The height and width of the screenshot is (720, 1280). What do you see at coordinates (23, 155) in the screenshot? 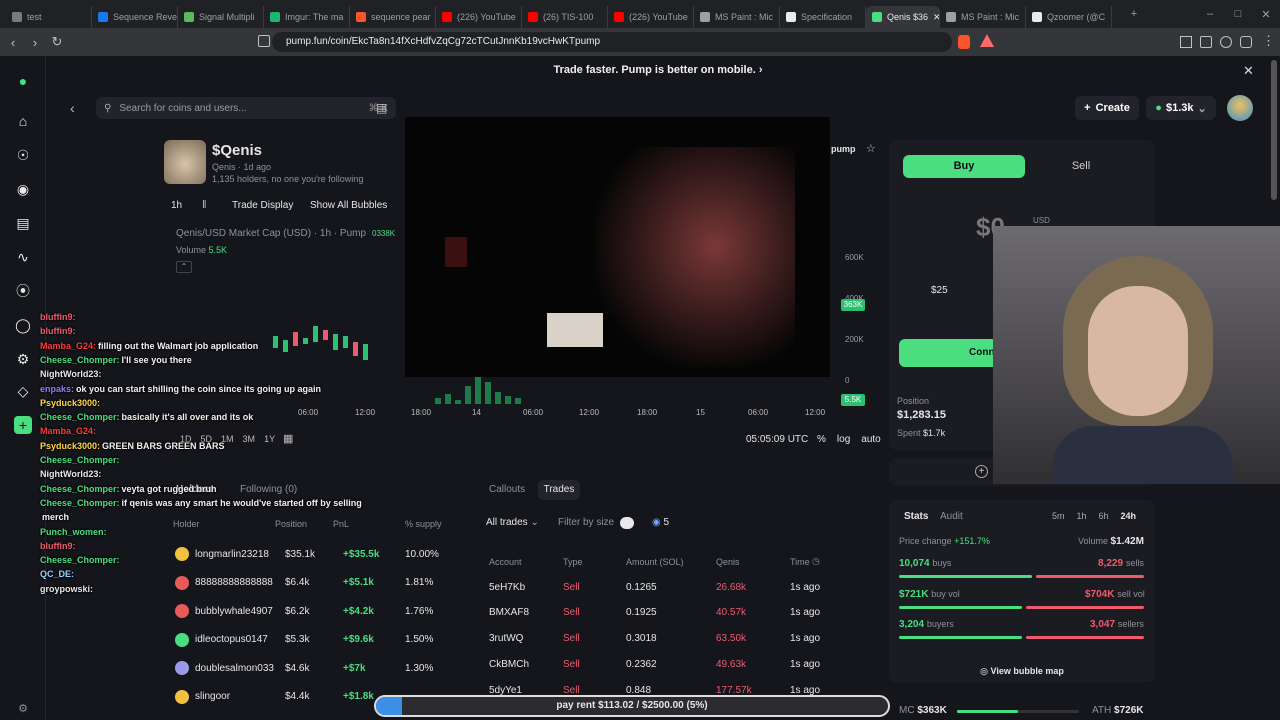
I see `explore-icon: ☉` at bounding box center [23, 155].